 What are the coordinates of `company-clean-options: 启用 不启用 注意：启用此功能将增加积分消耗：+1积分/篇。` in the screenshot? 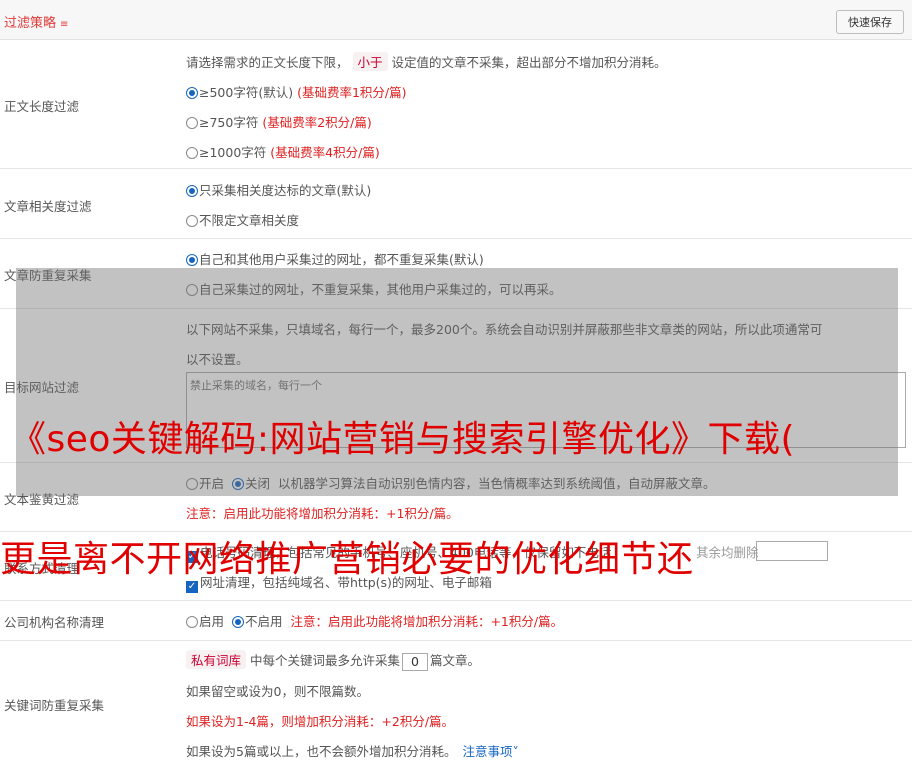 It's located at (374, 620).